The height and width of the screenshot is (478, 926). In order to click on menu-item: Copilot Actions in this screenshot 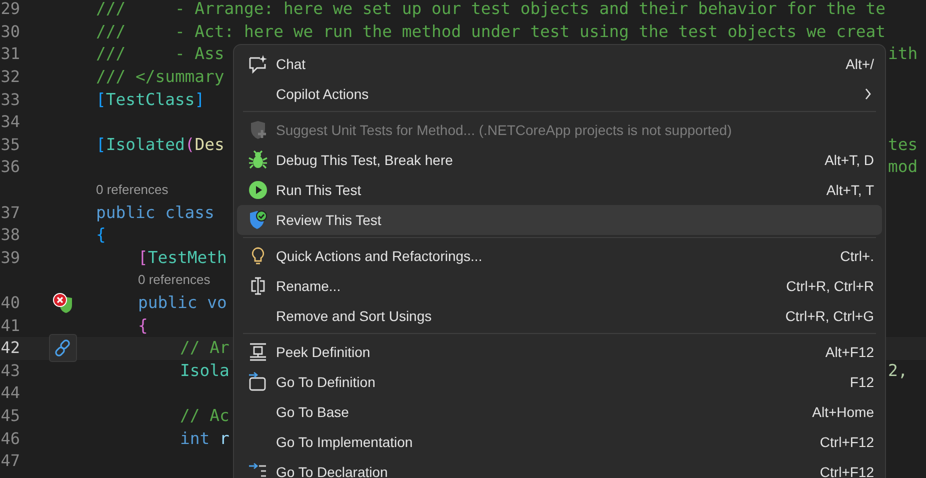, I will do `click(559, 94)`.